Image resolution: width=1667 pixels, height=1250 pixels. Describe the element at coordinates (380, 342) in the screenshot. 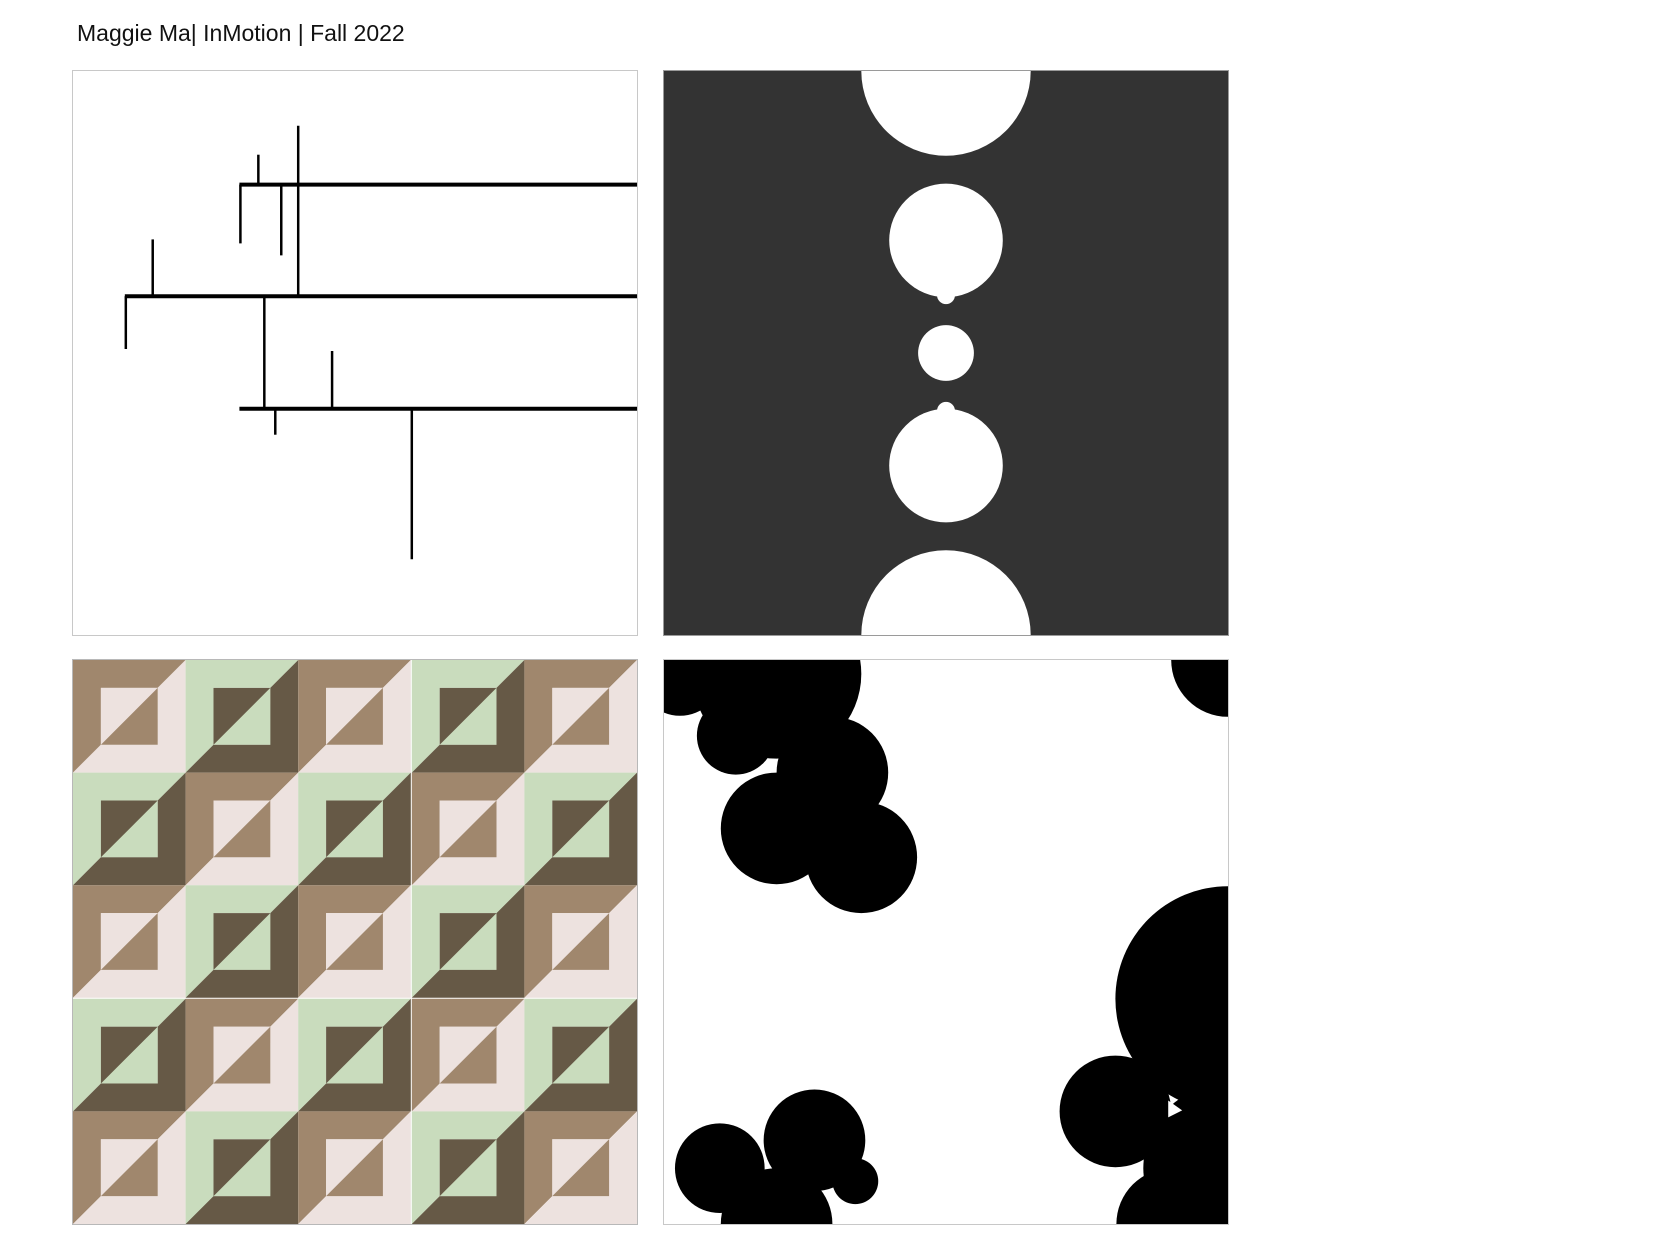

I see `artwork-lines-canvas` at that location.